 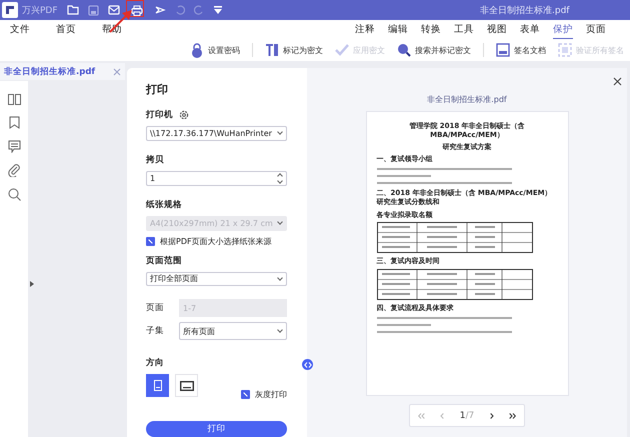 I want to click on dropdown-icon, so click(x=217, y=10).